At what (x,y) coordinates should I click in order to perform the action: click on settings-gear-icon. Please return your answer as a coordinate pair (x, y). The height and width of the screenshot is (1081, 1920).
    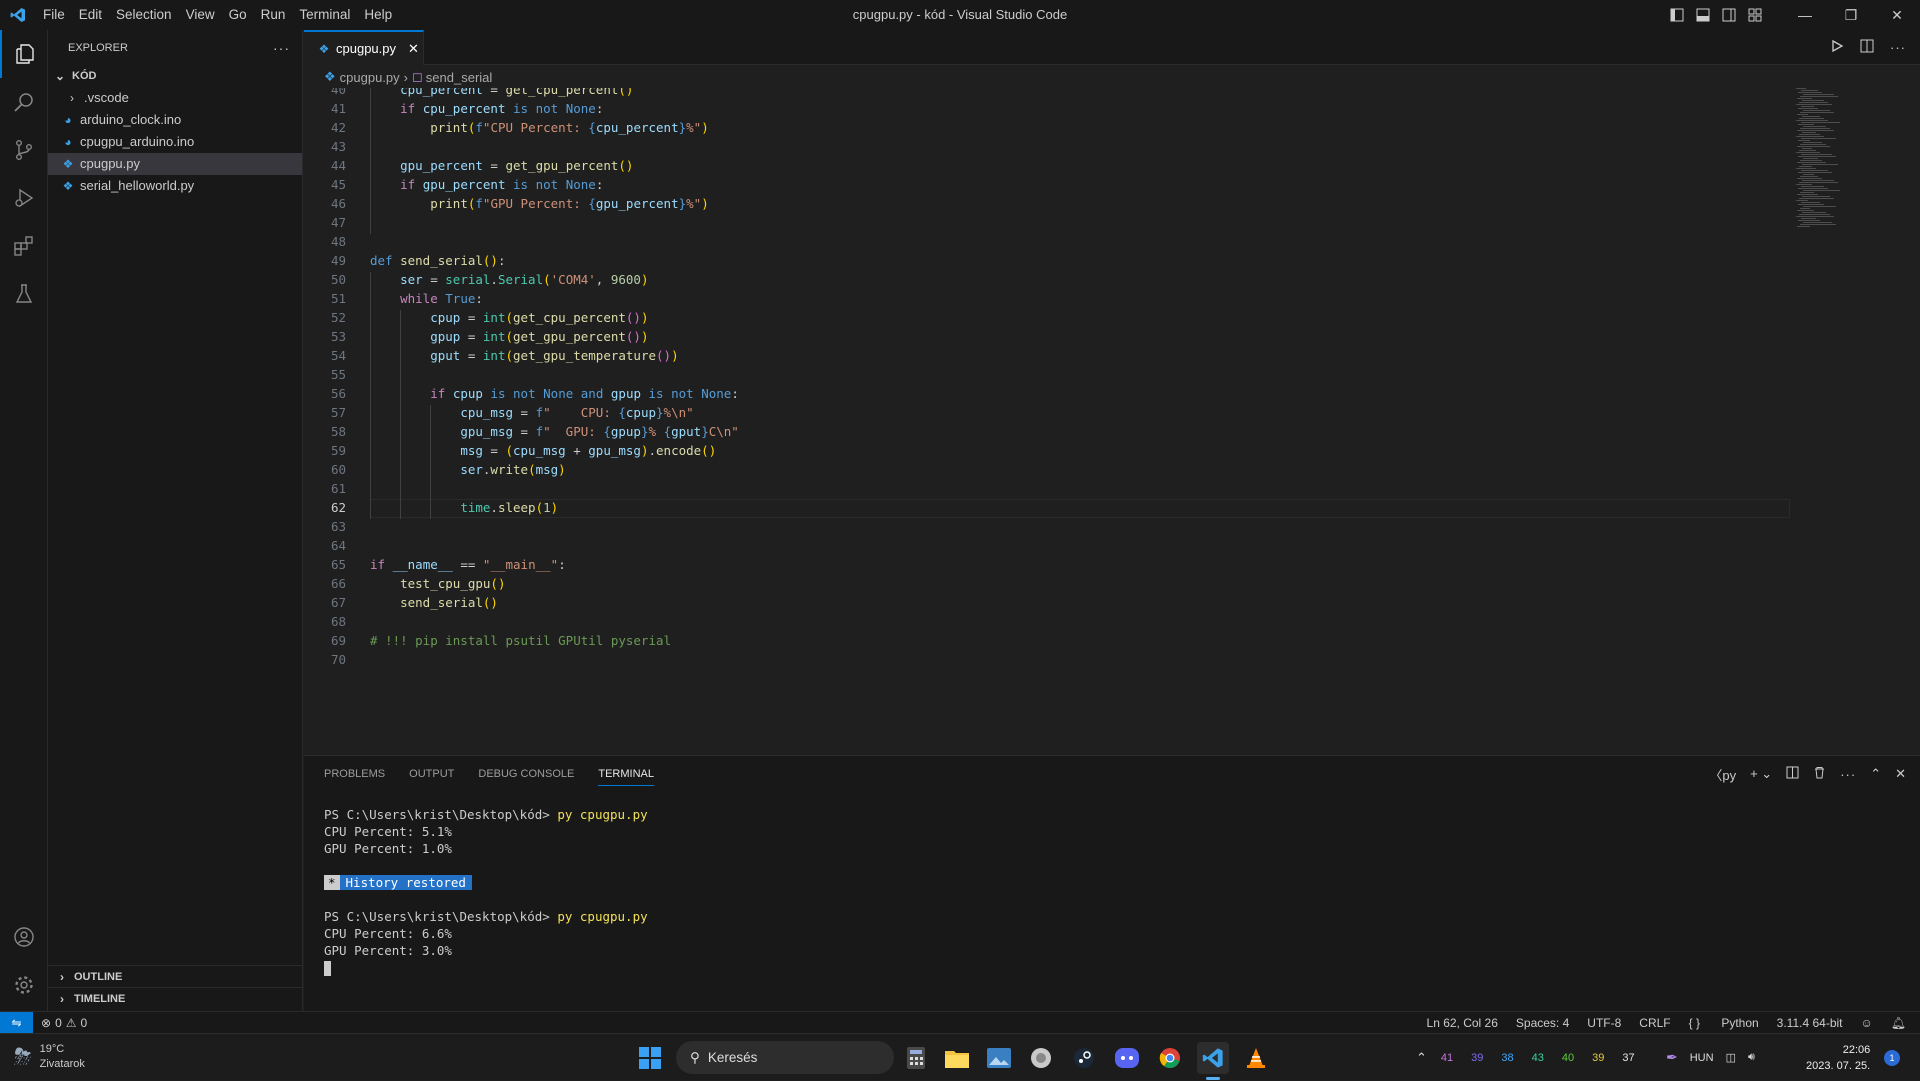
    Looking at the image, I should click on (24, 985).